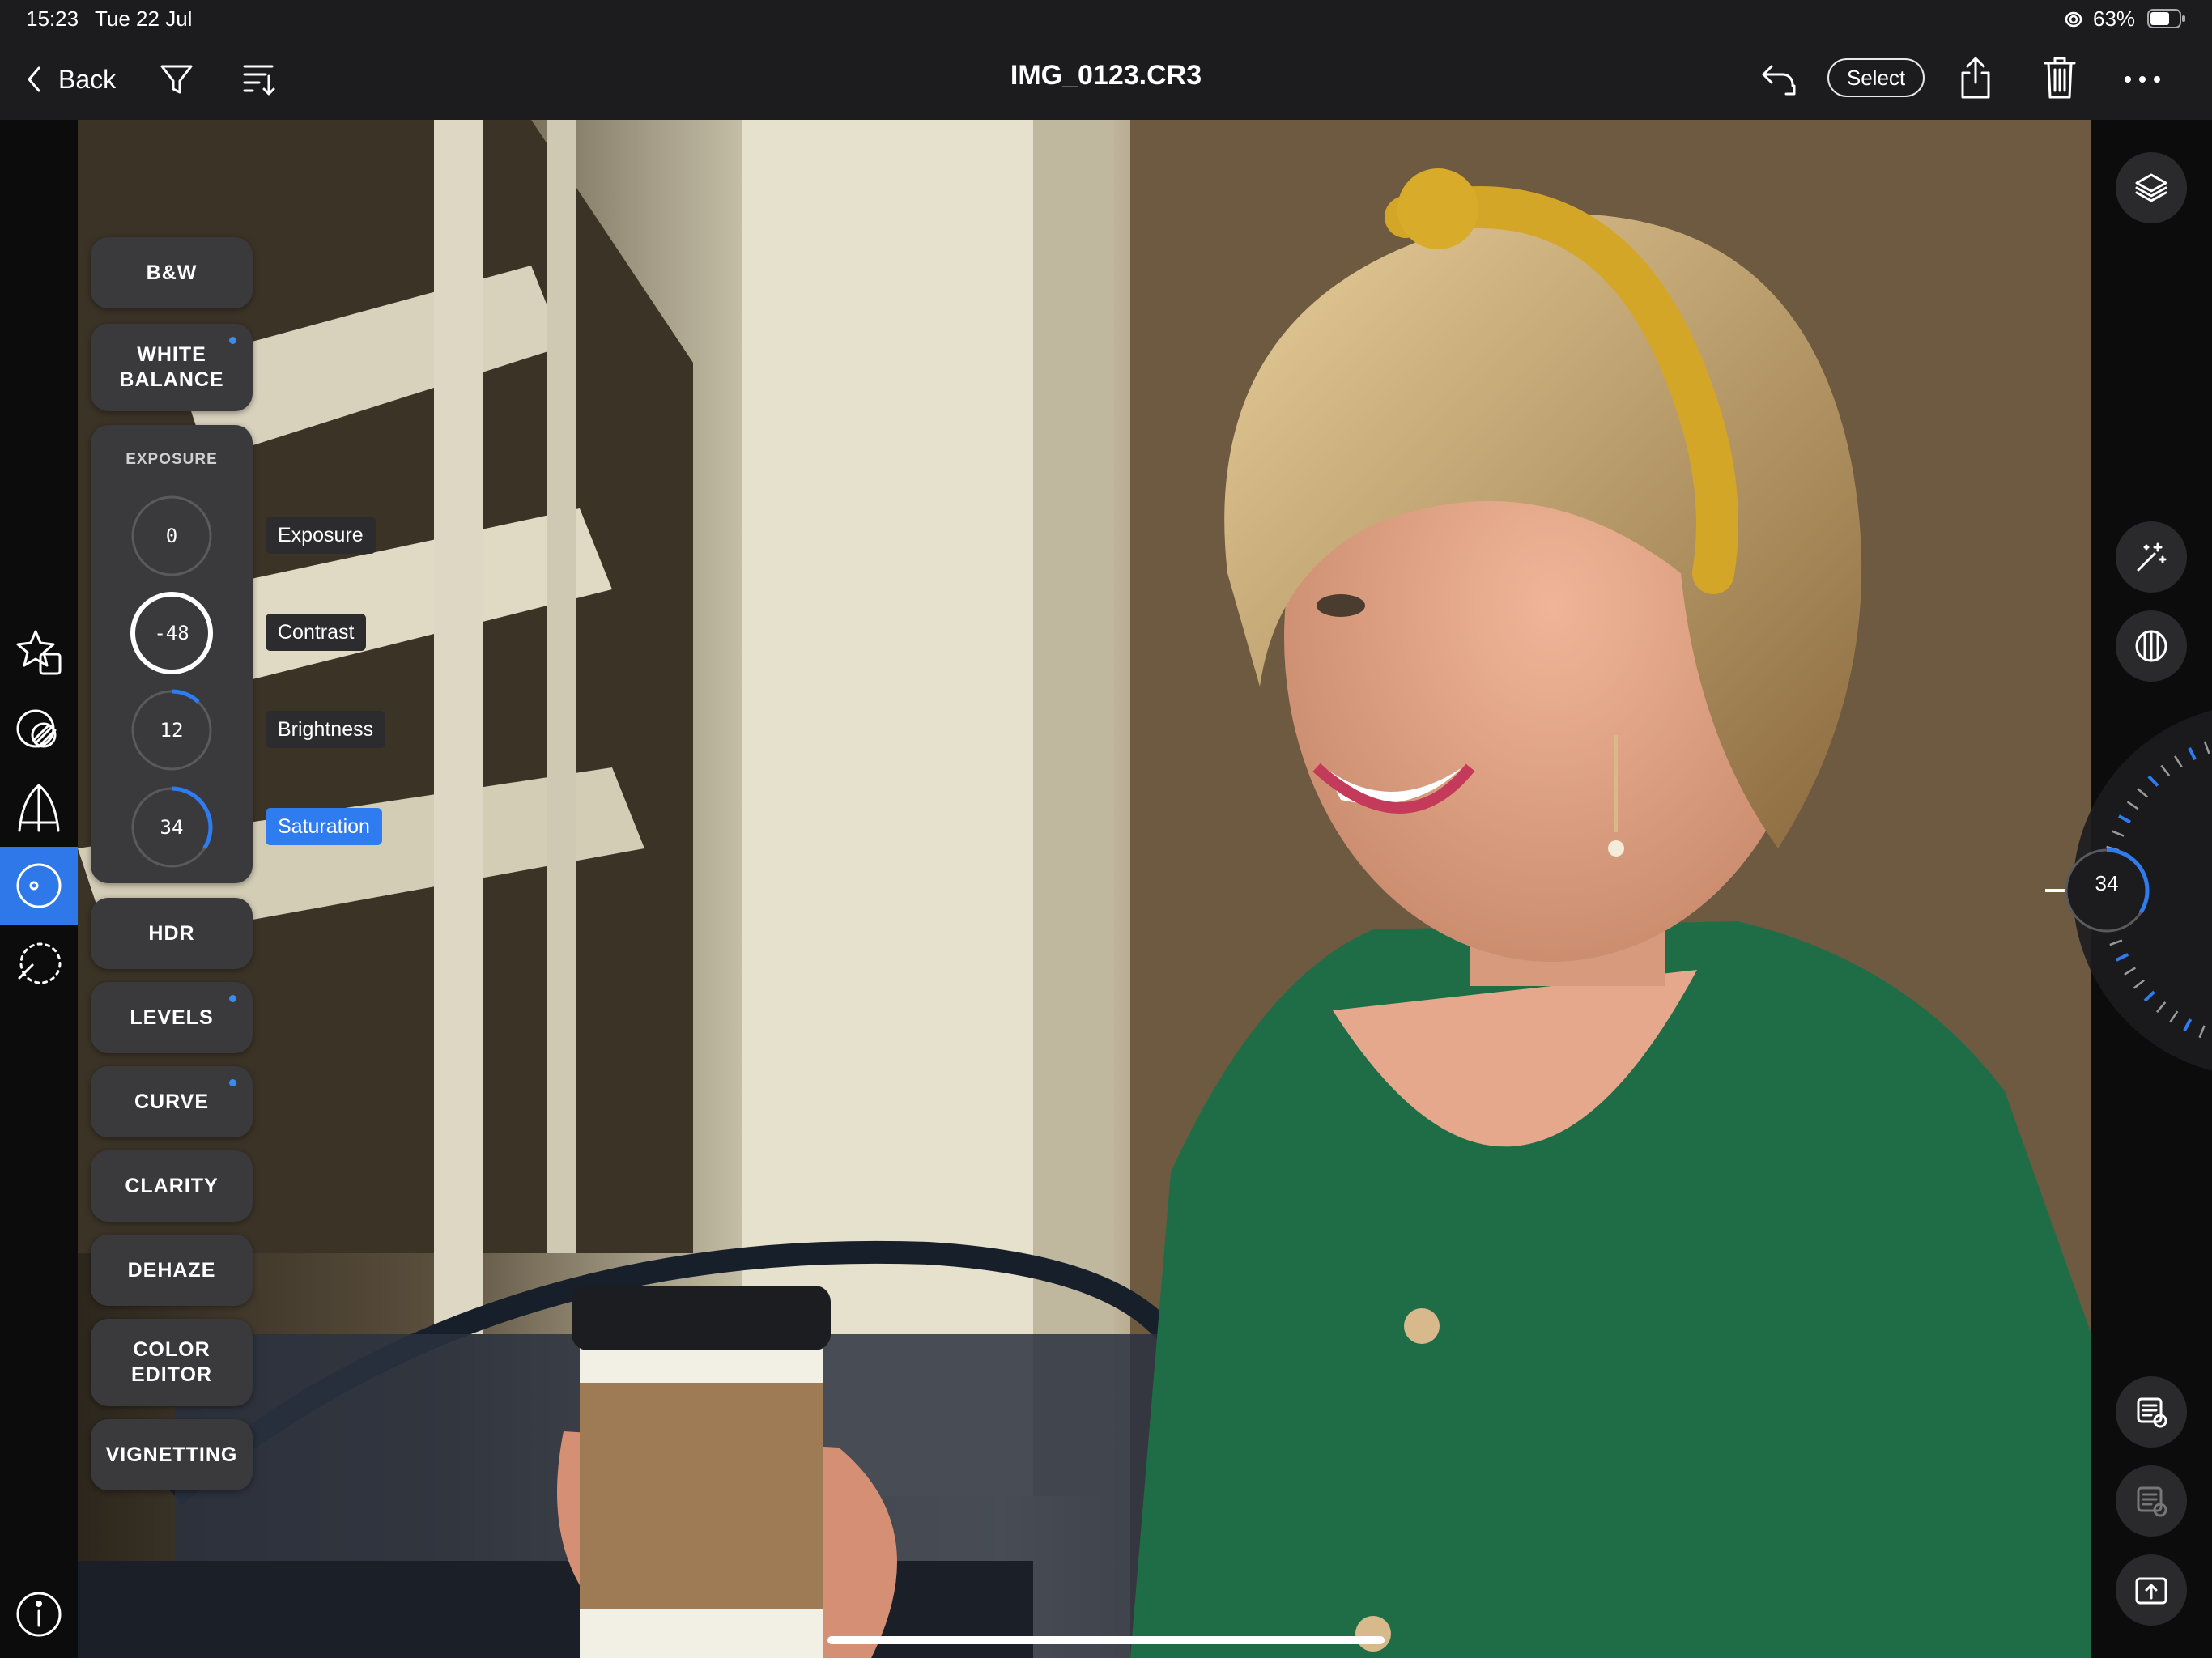 The image size is (2212, 1658). I want to click on dehaze-tool-button: DEHAZE, so click(172, 1270).